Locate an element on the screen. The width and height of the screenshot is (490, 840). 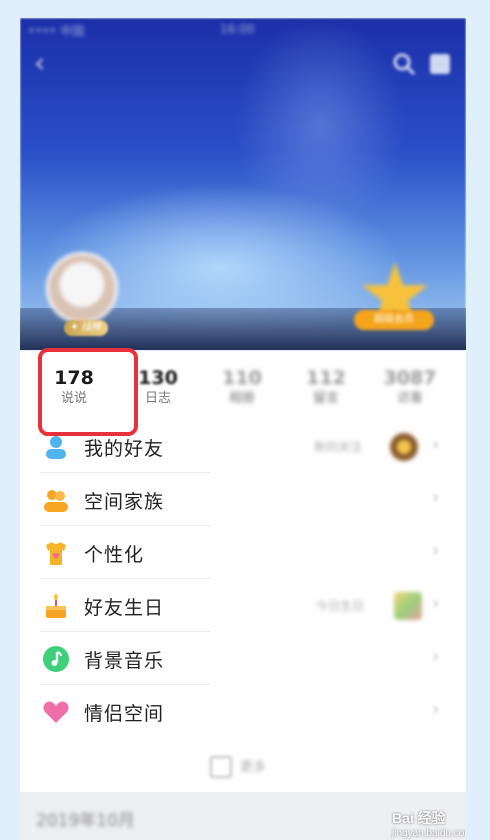
menu-item-family: 空间家族 › is located at coordinates (243, 499).